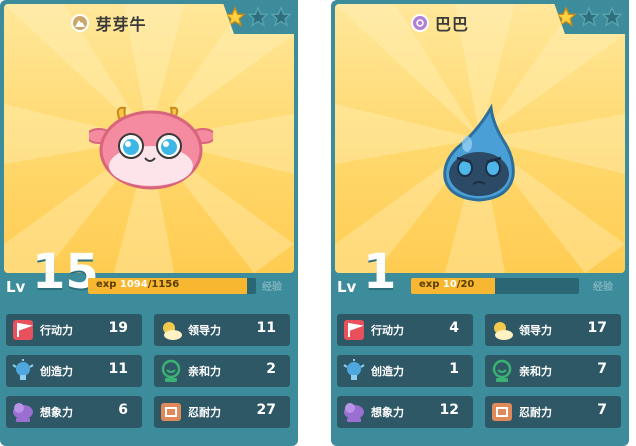 Image resolution: width=636 pixels, height=446 pixels. Describe the element at coordinates (451, 24) in the screenshot. I see `creature-name: 巴巴` at that location.